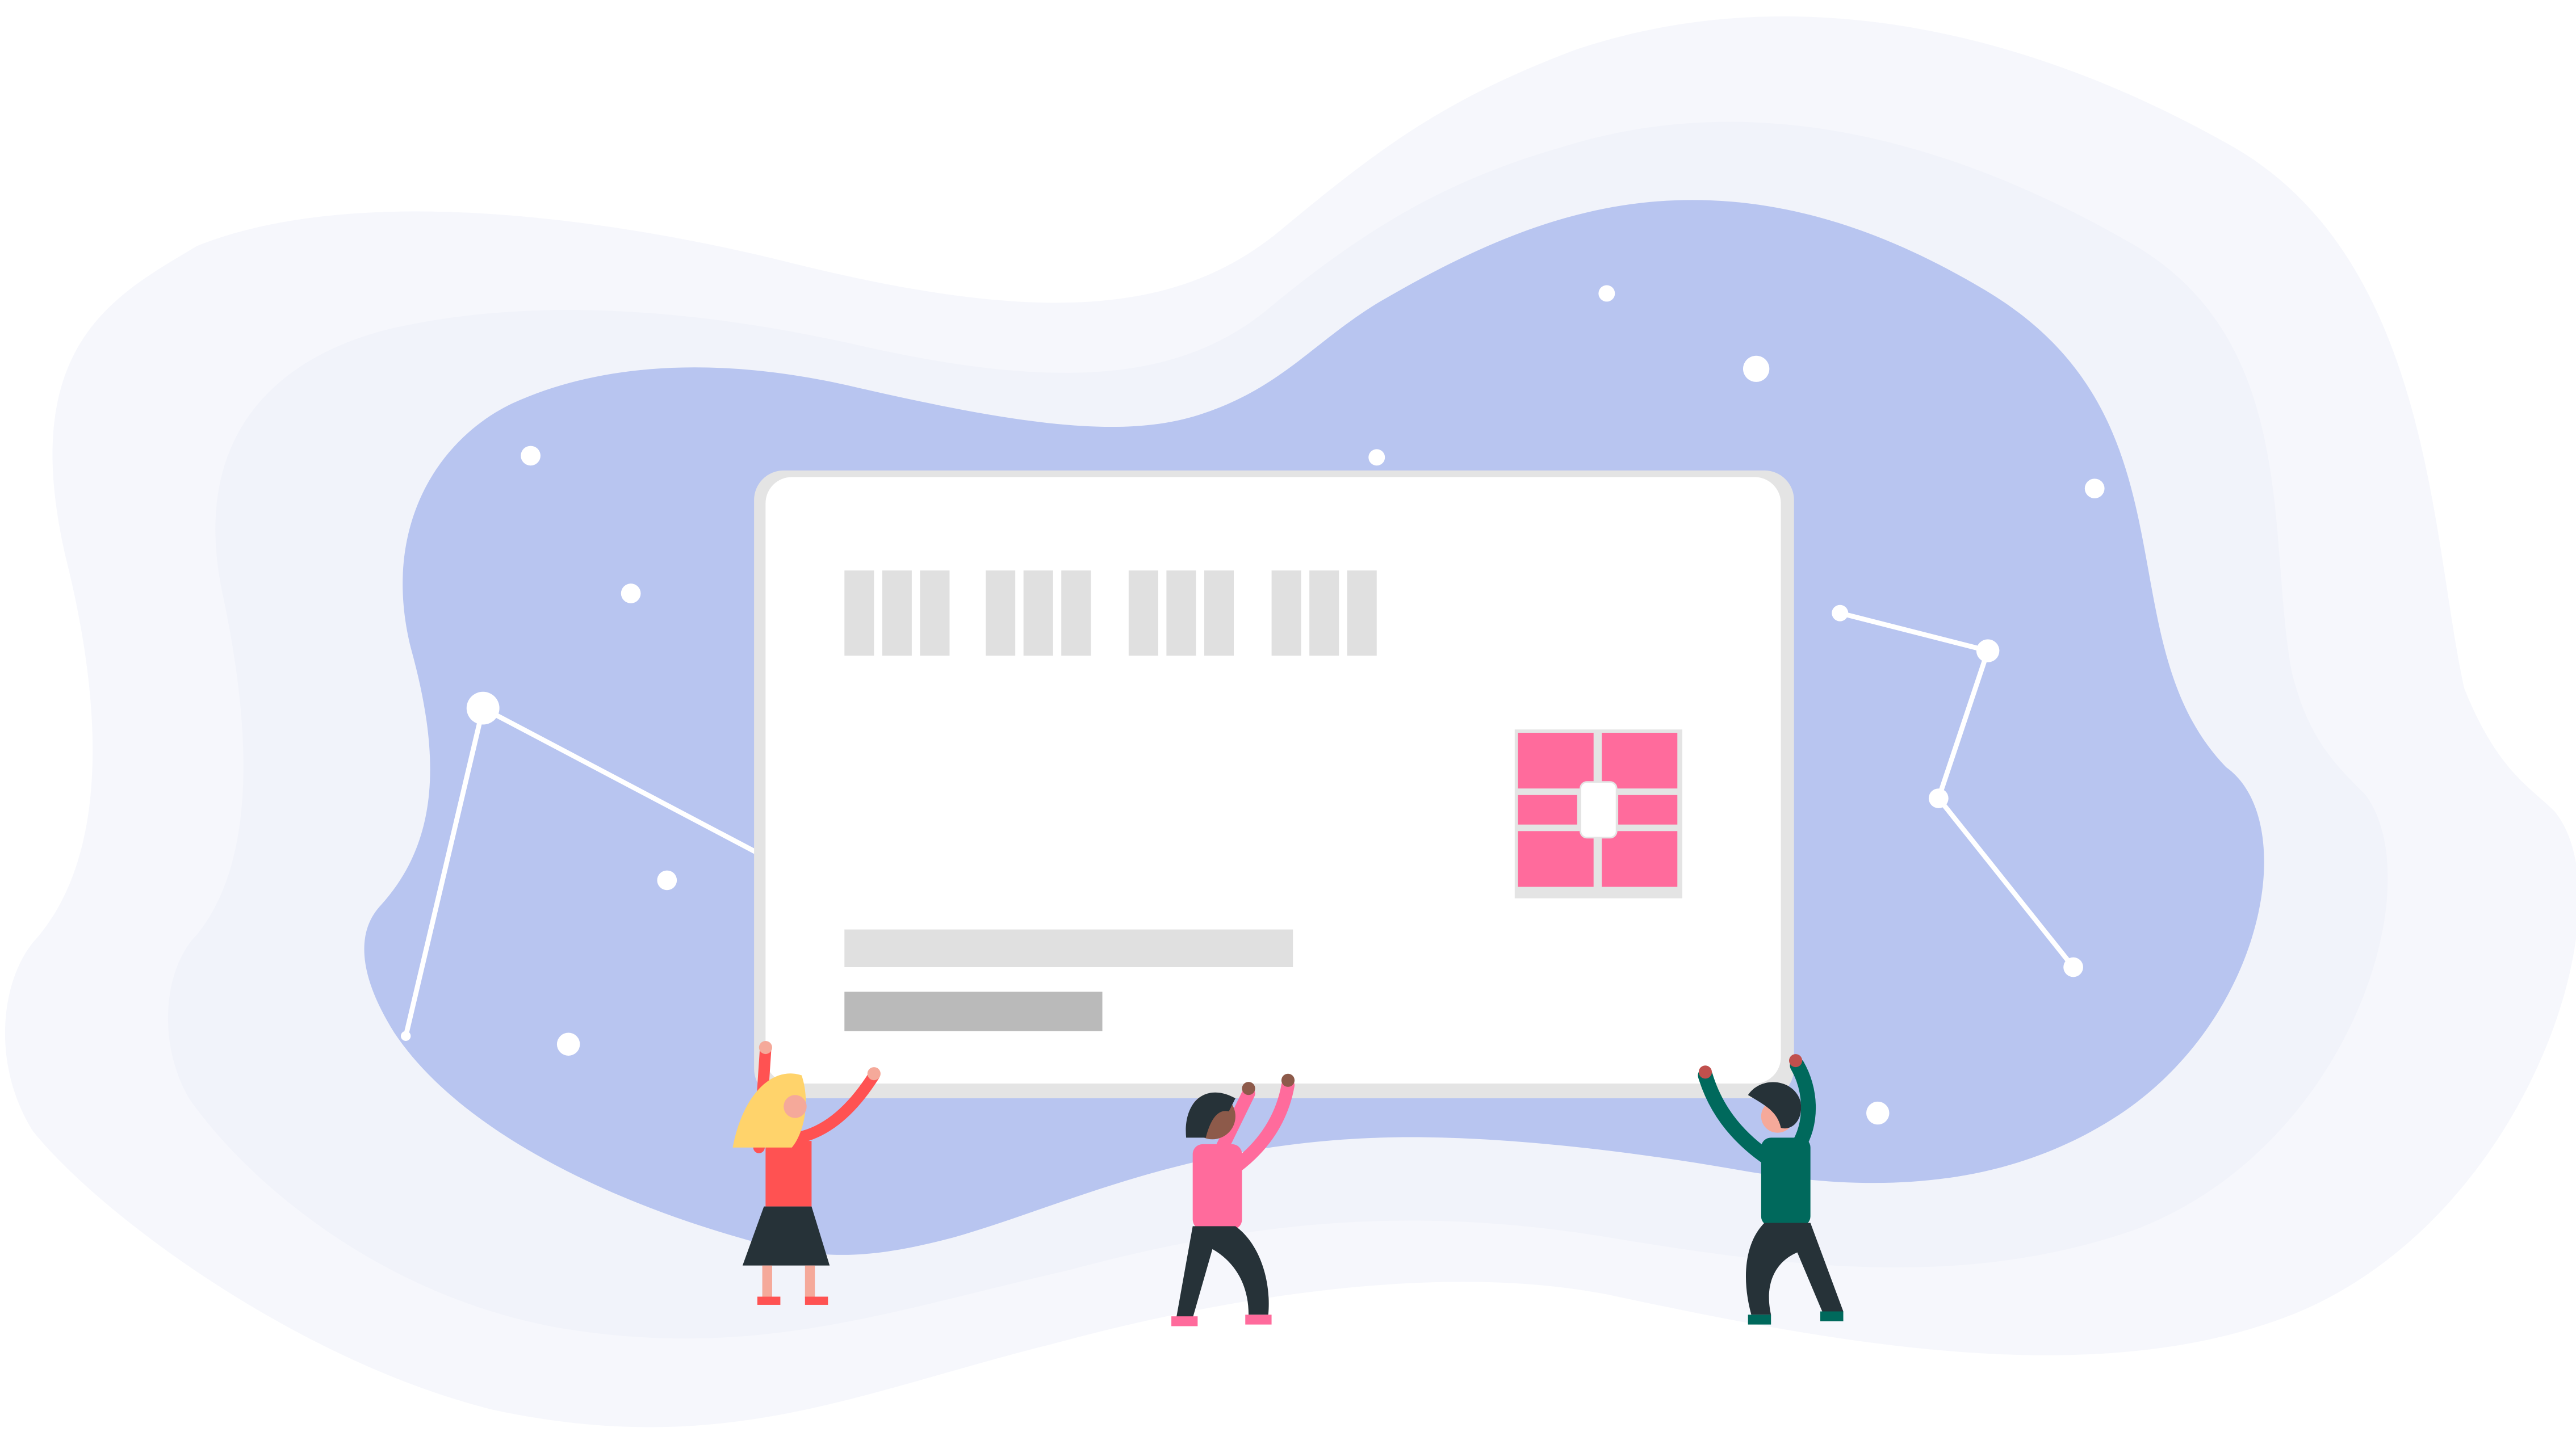 The height and width of the screenshot is (1436, 2576). Describe the element at coordinates (1598, 814) in the screenshot. I see `card-chip` at that location.